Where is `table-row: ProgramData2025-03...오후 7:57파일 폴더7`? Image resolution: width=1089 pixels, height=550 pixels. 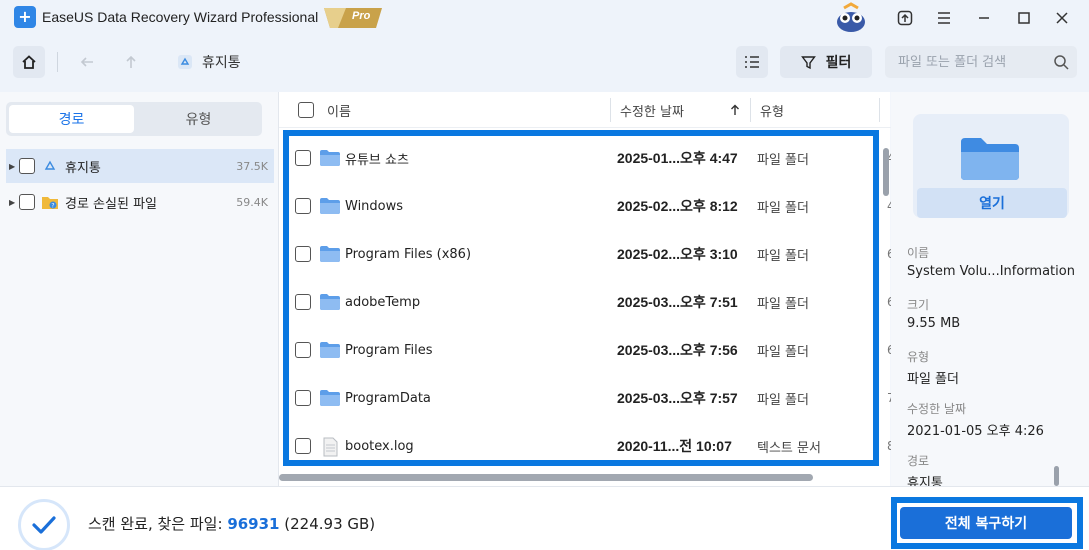
table-row: ProgramData2025-03...오후 7:57파일 폴더7 is located at coordinates (592, 398).